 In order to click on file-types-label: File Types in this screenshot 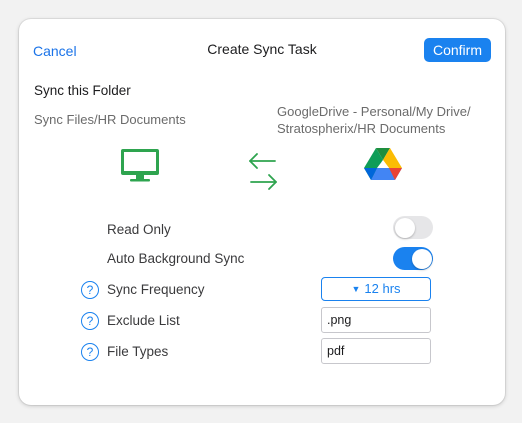, I will do `click(138, 351)`.